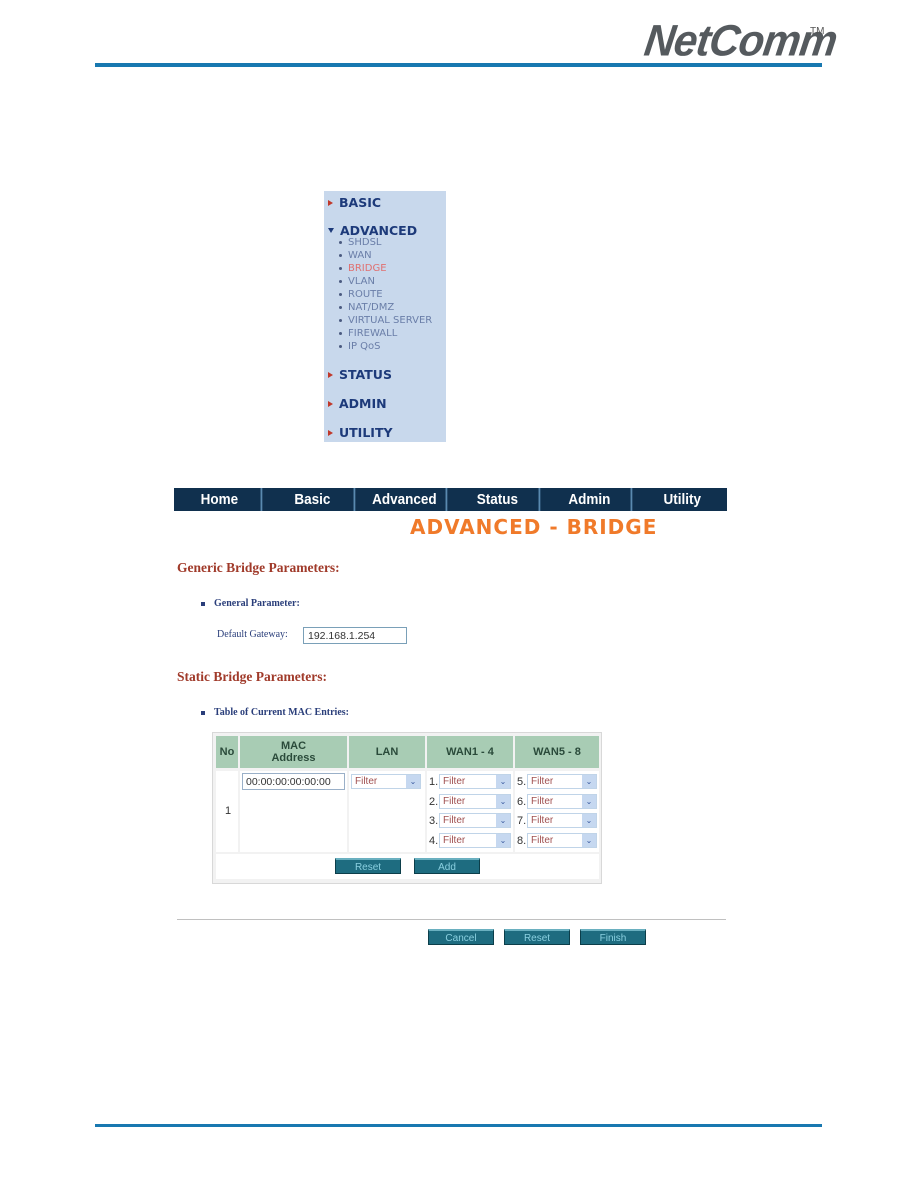 The width and height of the screenshot is (918, 1188). What do you see at coordinates (447, 866) in the screenshot?
I see `add-button: Add` at bounding box center [447, 866].